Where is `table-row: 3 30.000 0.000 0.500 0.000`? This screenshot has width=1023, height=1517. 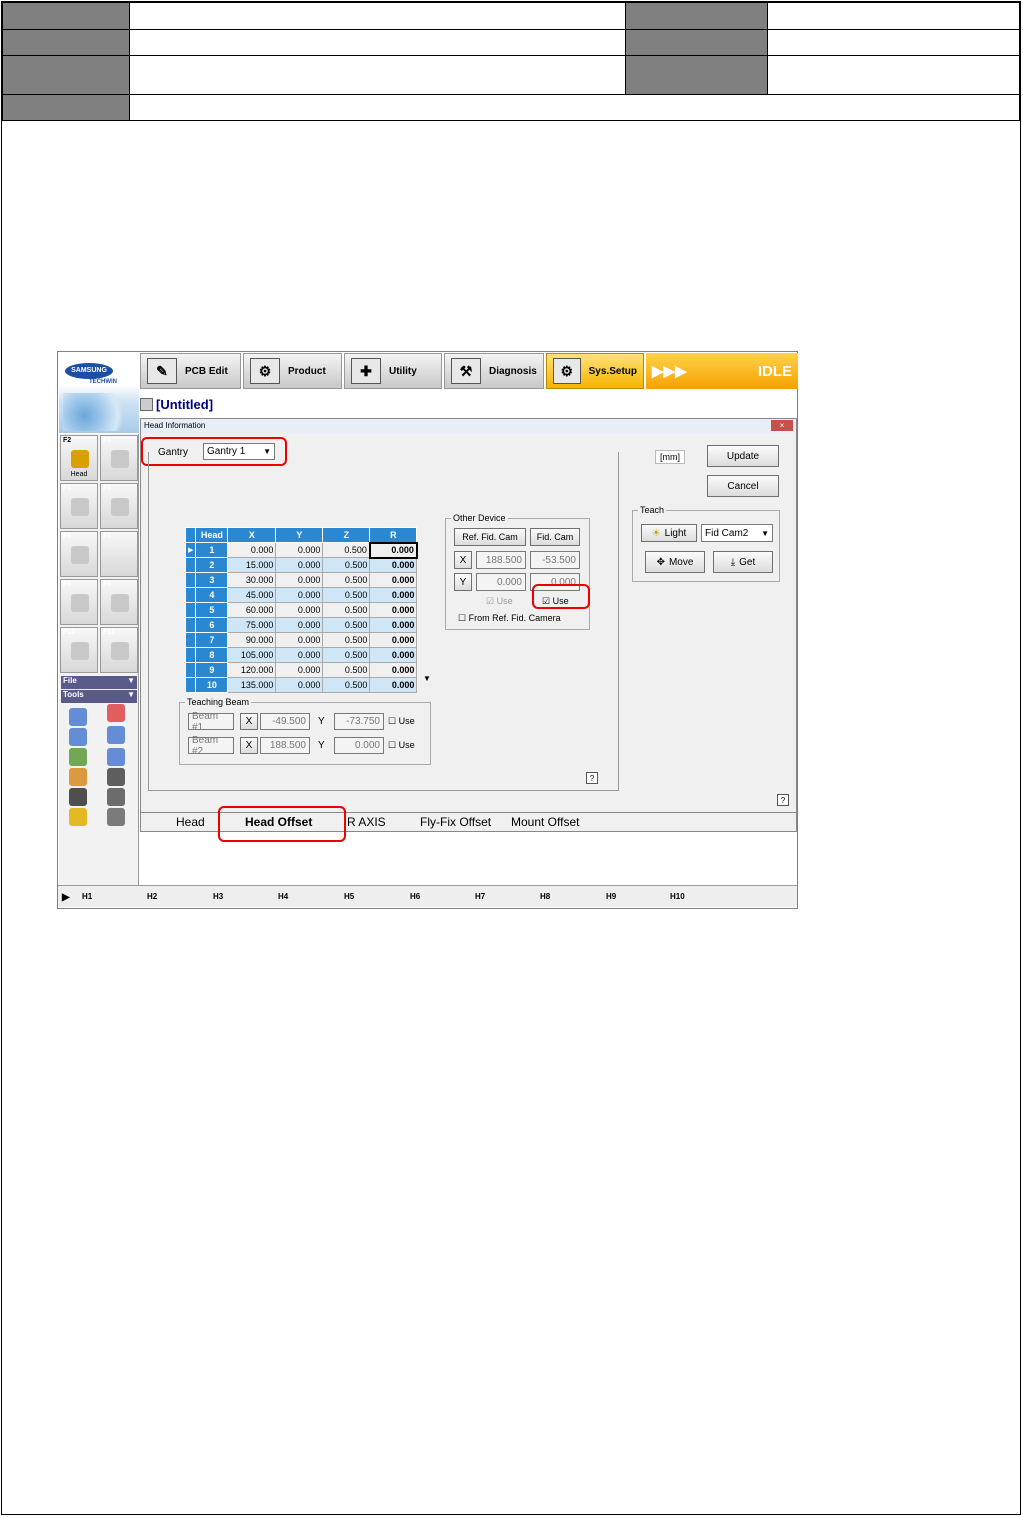 table-row: 3 30.000 0.000 0.500 0.000 is located at coordinates (301, 580).